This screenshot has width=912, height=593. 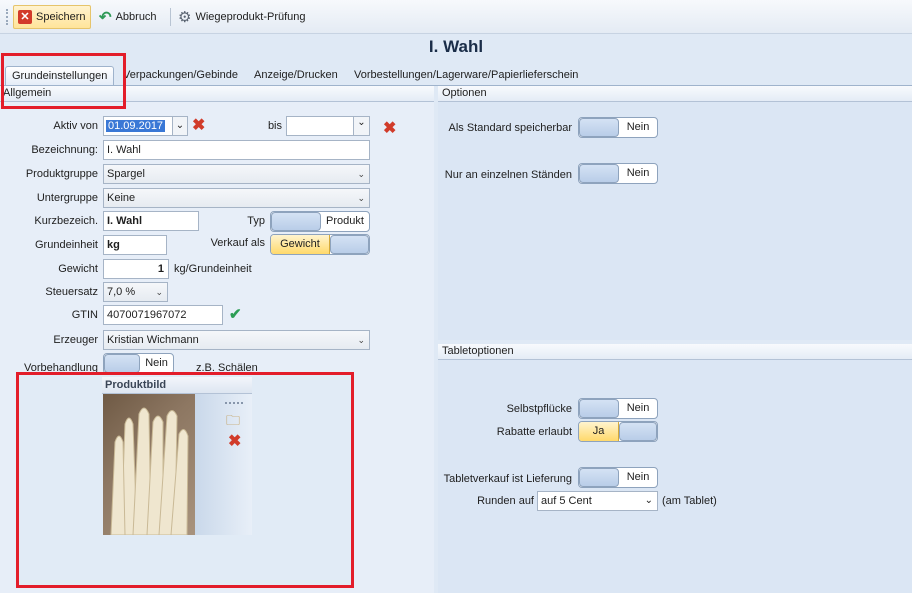 What do you see at coordinates (156, 363) in the screenshot?
I see `pretreat-value: Nein` at bounding box center [156, 363].